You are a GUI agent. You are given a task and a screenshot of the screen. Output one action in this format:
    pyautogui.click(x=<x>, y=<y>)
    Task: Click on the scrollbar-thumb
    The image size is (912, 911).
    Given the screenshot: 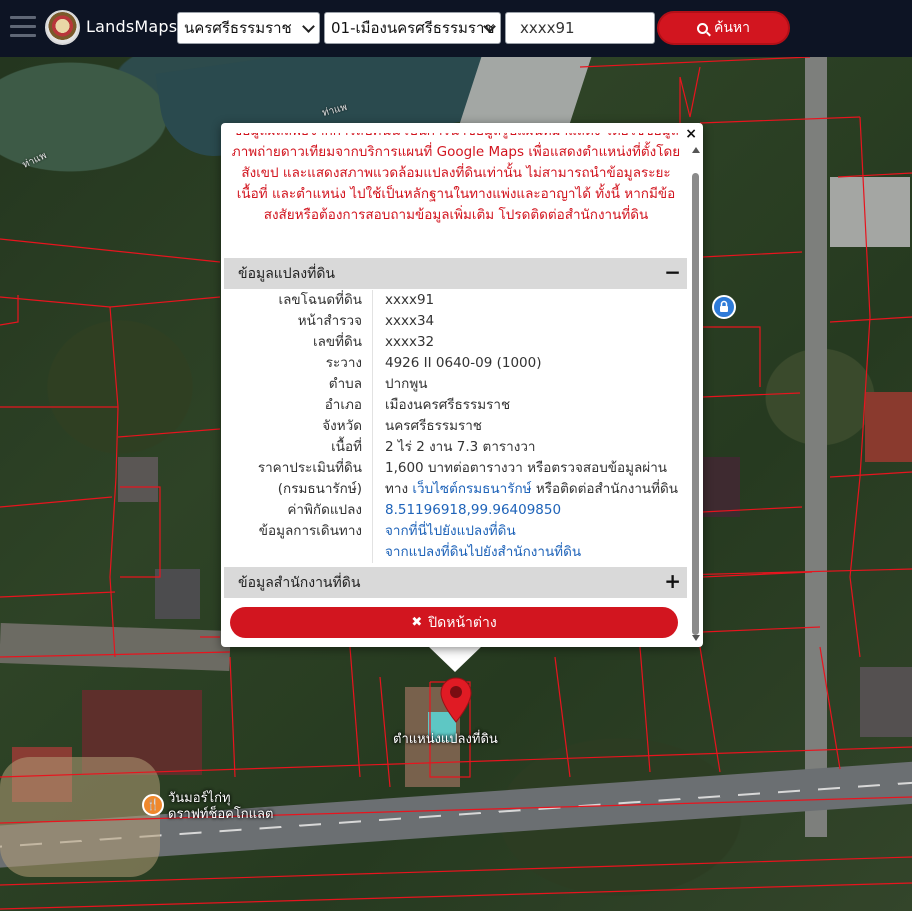 What is the action you would take?
    pyautogui.click(x=695, y=404)
    